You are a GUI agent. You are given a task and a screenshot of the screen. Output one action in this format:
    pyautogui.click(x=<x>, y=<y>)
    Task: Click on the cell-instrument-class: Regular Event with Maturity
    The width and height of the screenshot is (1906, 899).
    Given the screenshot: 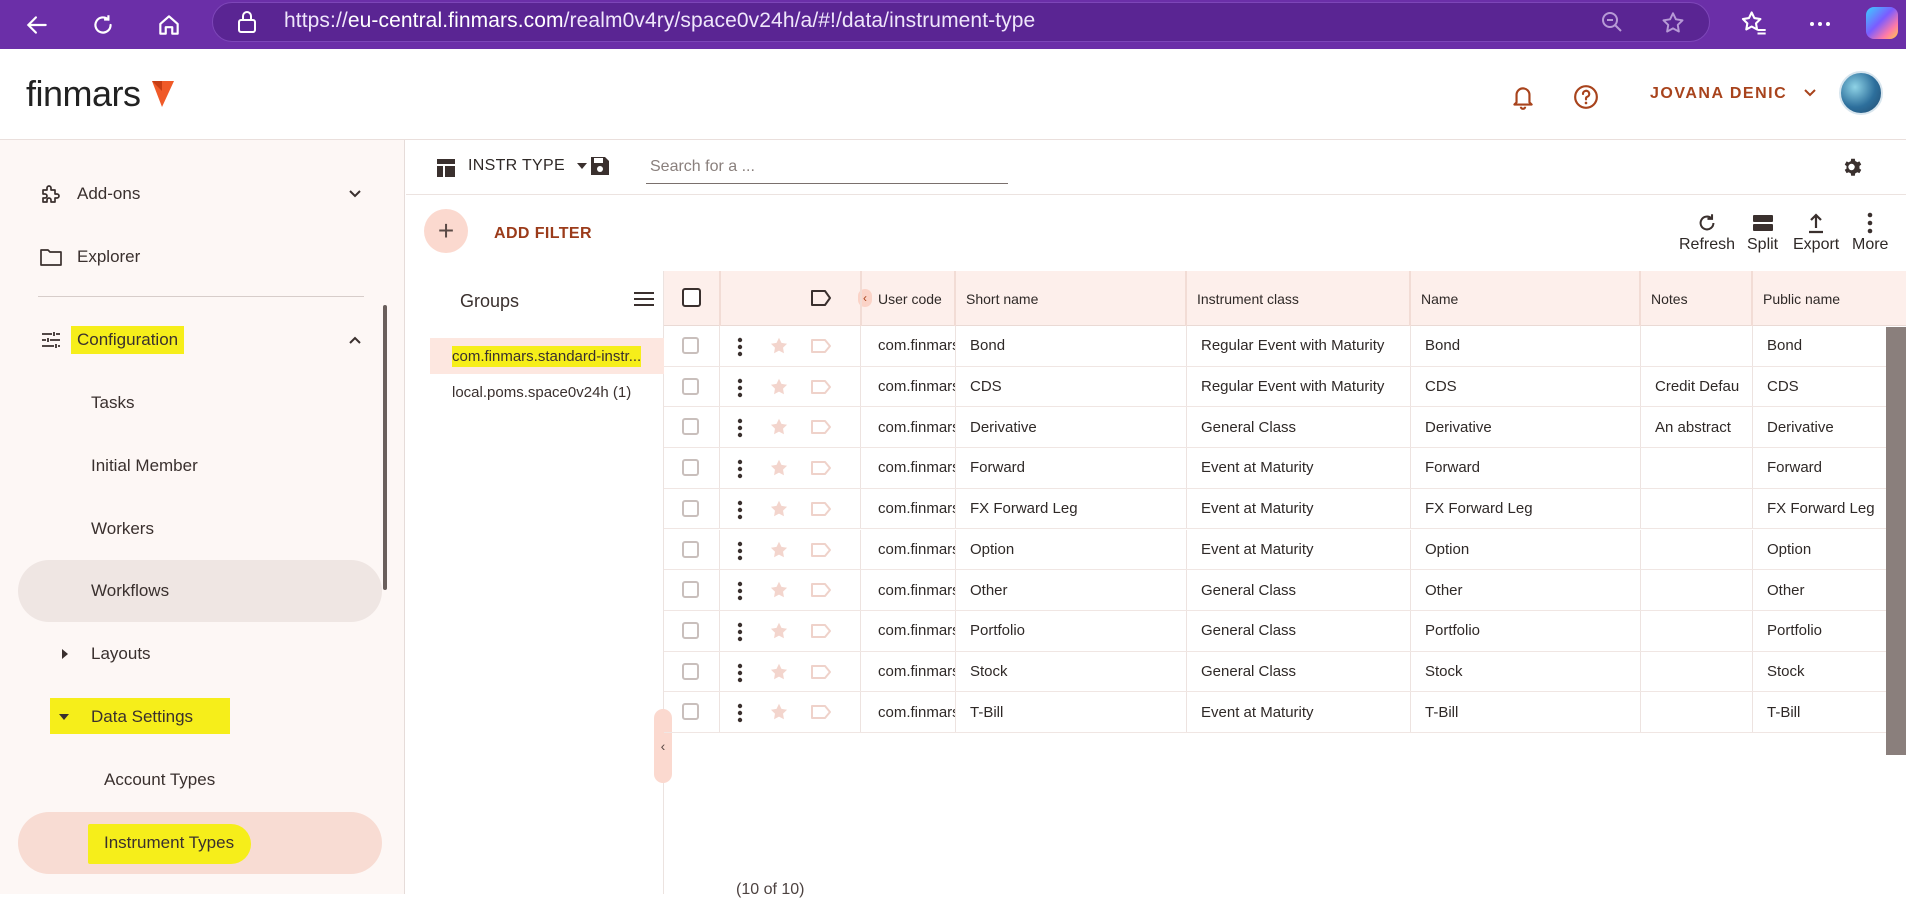 What is the action you would take?
    pyautogui.click(x=1299, y=386)
    